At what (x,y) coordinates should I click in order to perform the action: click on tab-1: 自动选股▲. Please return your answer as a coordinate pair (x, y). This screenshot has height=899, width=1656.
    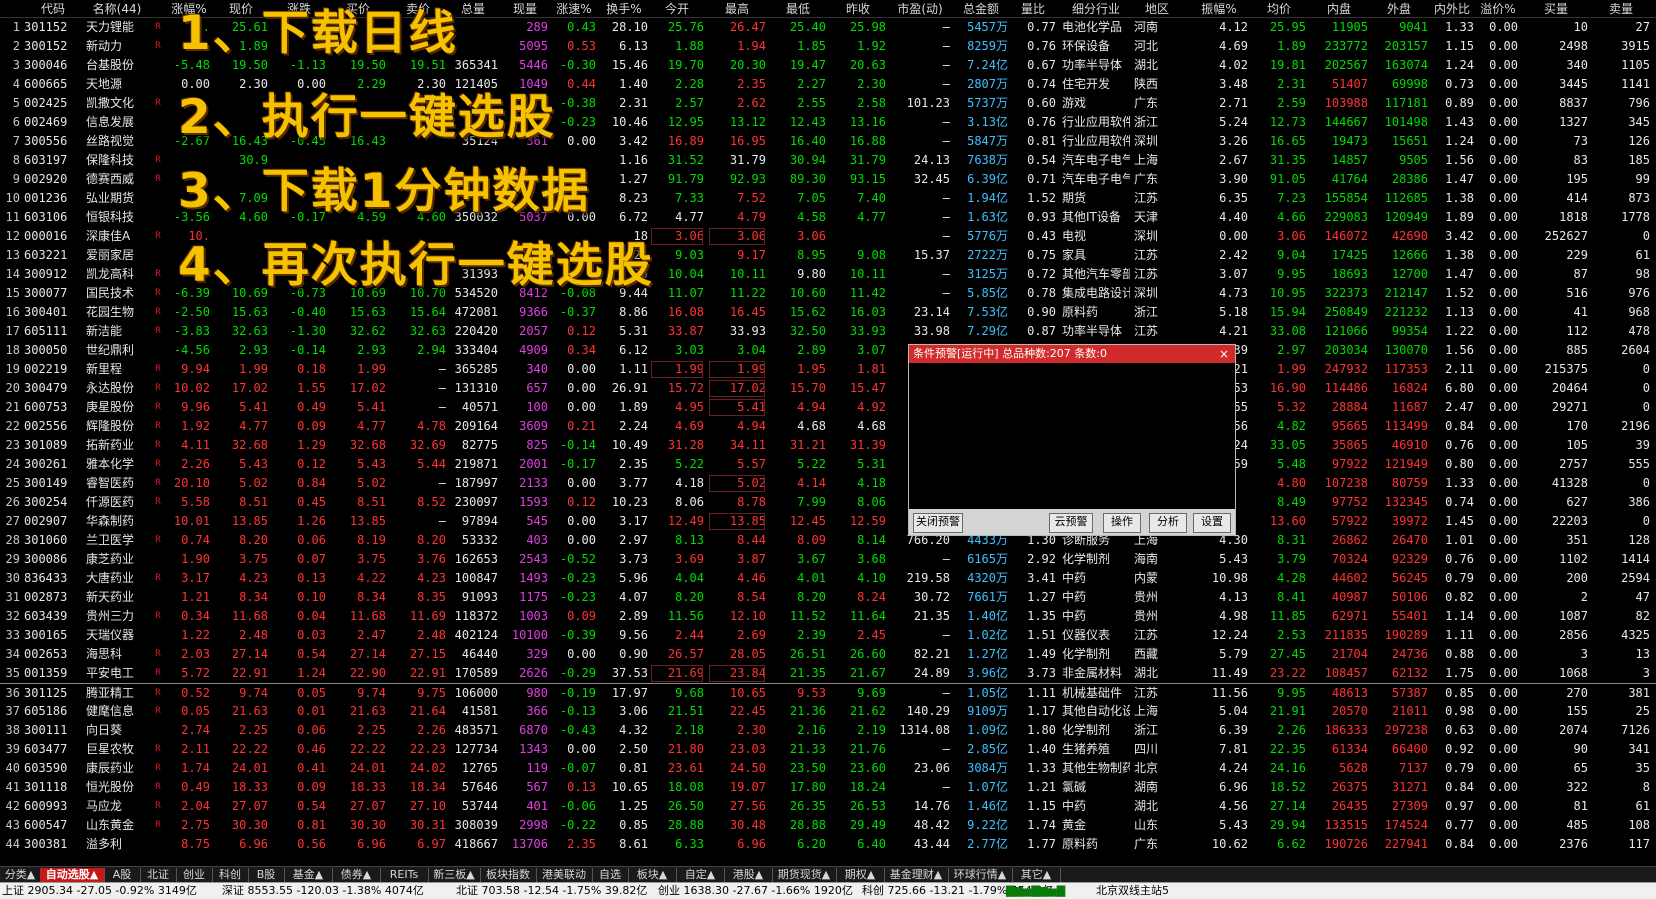
    Looking at the image, I should click on (72, 875).